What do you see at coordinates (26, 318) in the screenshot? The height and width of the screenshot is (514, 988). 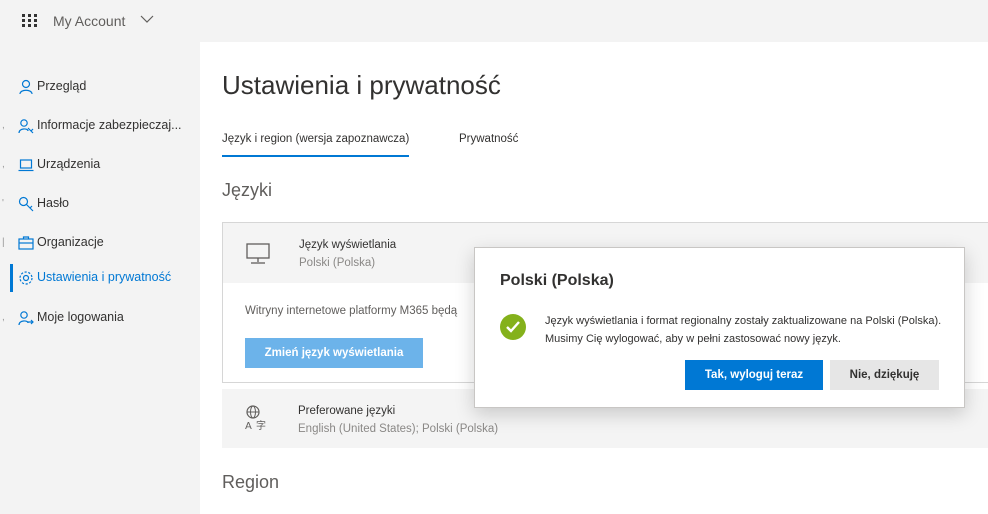 I see `person-arrow-icon` at bounding box center [26, 318].